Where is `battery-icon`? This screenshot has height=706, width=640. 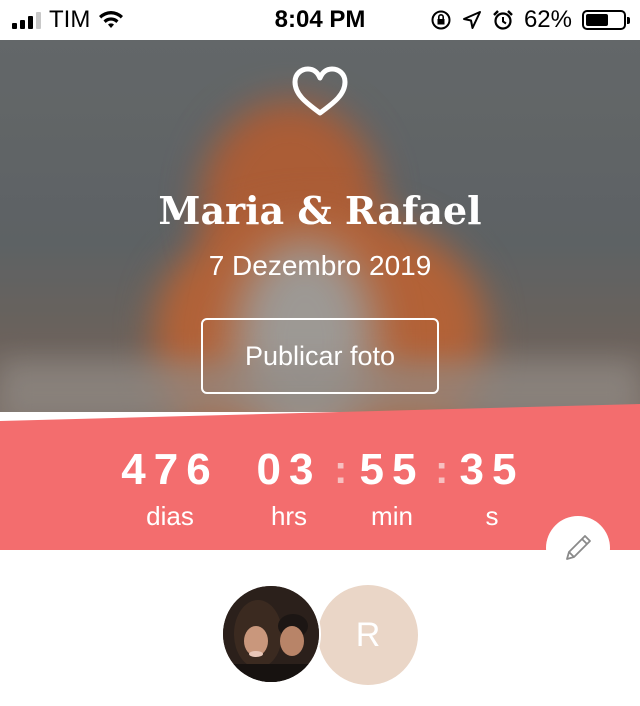 battery-icon is located at coordinates (606, 20).